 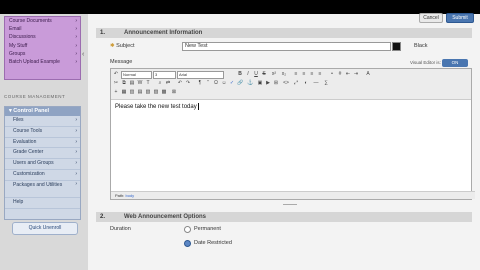 What do you see at coordinates (304, 74) in the screenshot?
I see `align-center-icon: ≡` at bounding box center [304, 74].